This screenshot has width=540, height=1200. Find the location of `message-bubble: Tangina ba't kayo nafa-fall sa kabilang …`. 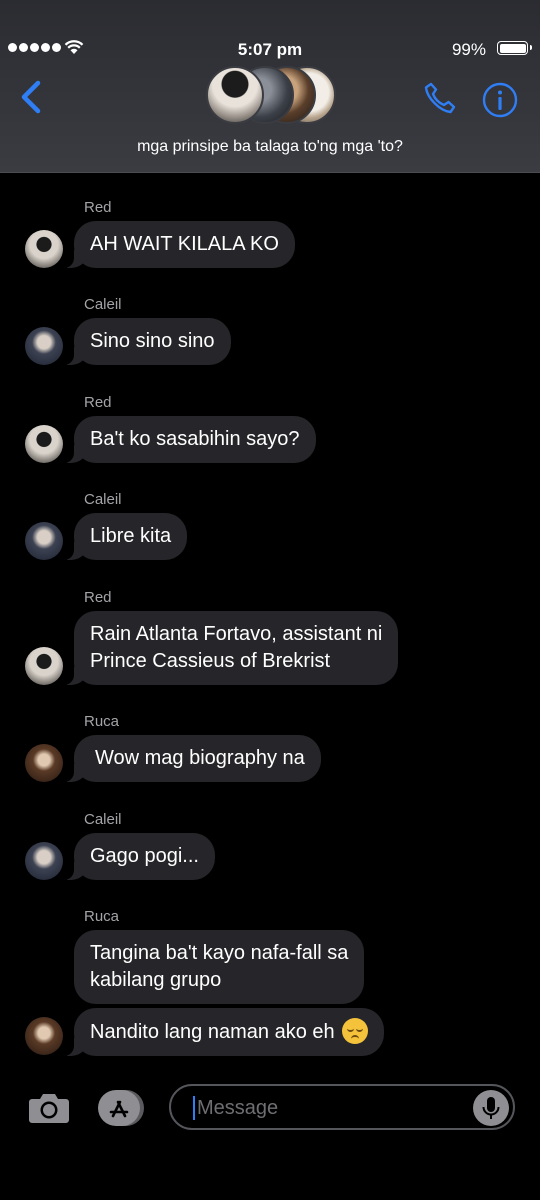

message-bubble: Tangina ba't kayo nafa-fall sa kabilang … is located at coordinates (219, 967).